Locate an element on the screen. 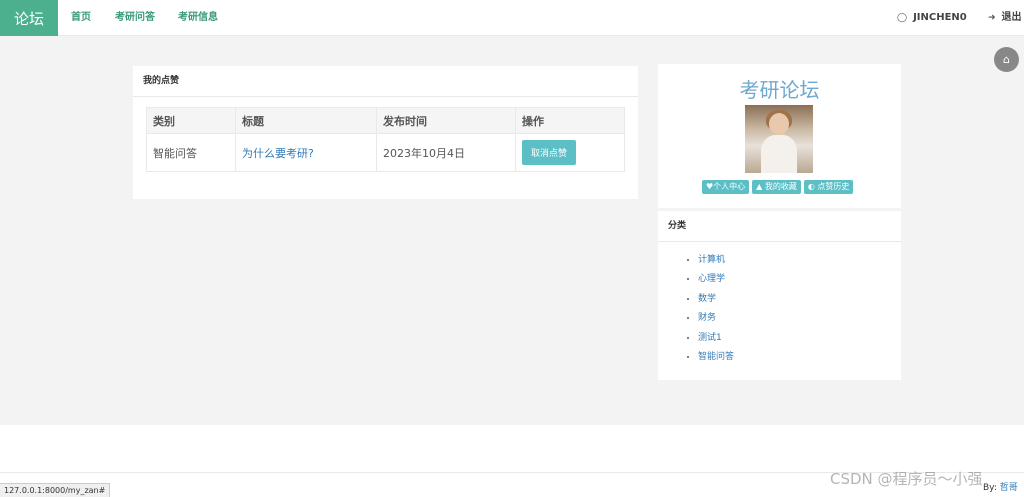  username: JINCHEN0 is located at coordinates (940, 17).